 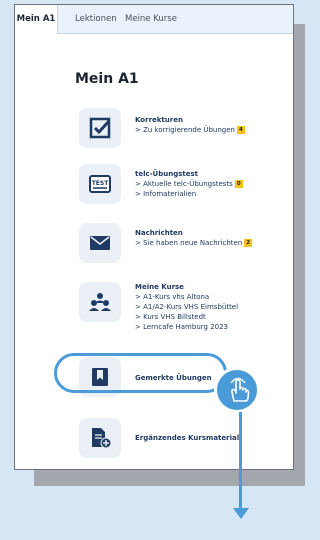 I want to click on telc-icon-box: TEST, so click(x=100, y=184).